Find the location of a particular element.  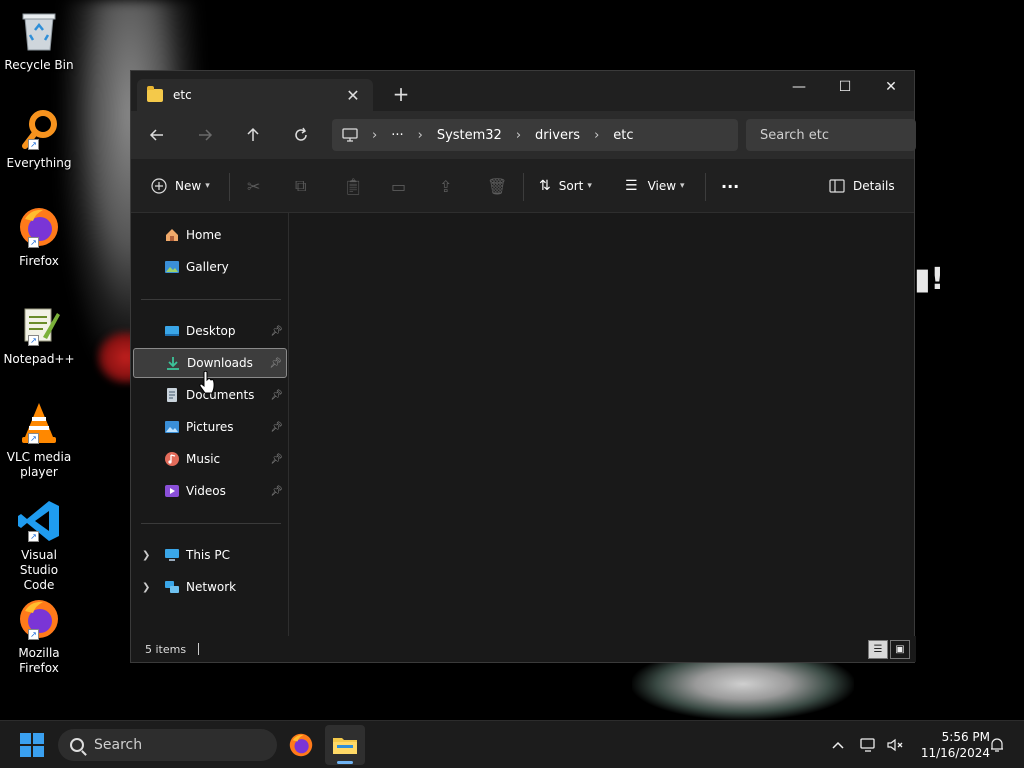

up-button is located at coordinates (253, 135).